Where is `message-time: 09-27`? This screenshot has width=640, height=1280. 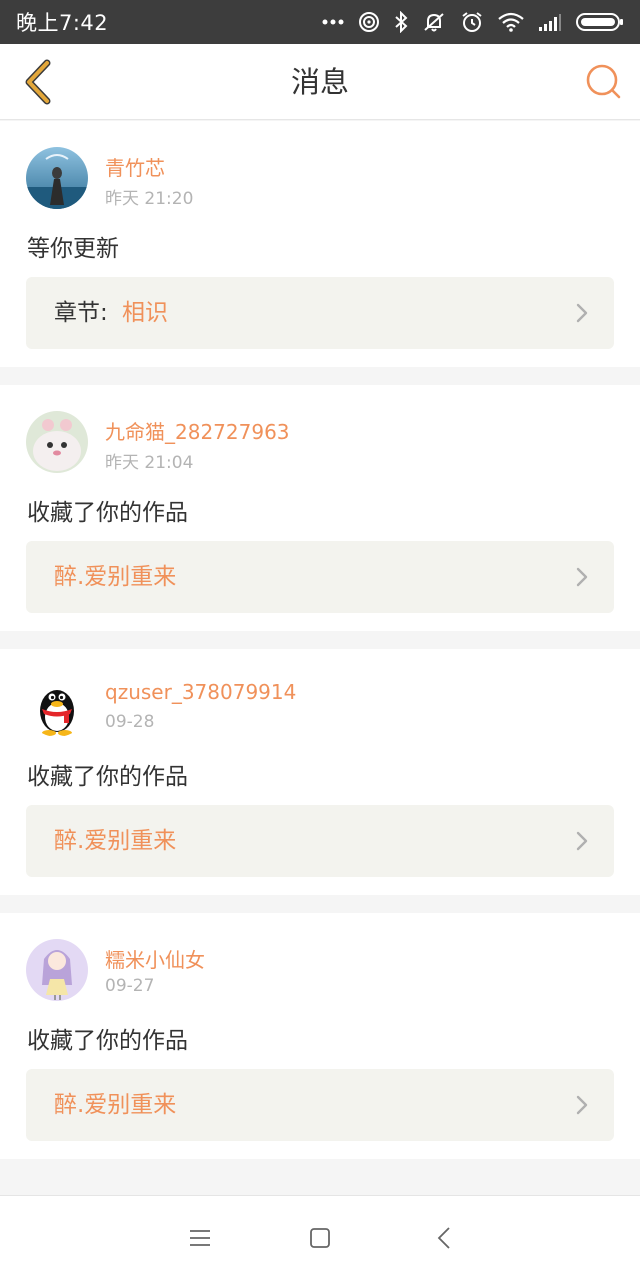
message-time: 09-27 is located at coordinates (130, 986).